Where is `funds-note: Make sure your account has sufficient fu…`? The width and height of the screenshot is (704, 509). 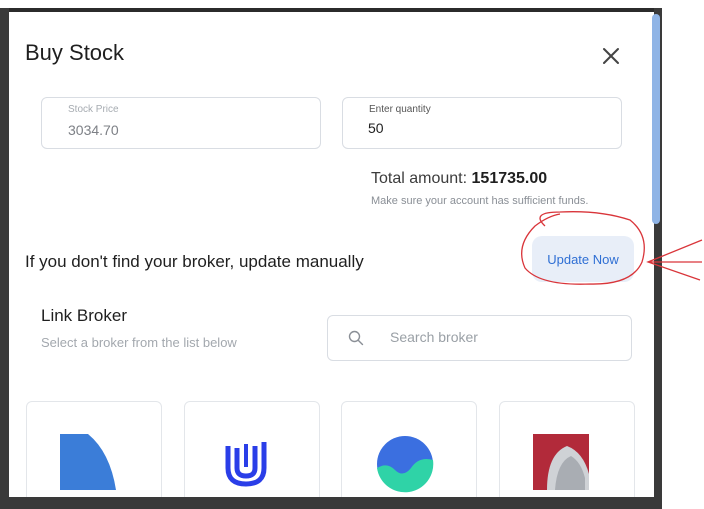 funds-note: Make sure your account has sufficient fu… is located at coordinates (480, 201).